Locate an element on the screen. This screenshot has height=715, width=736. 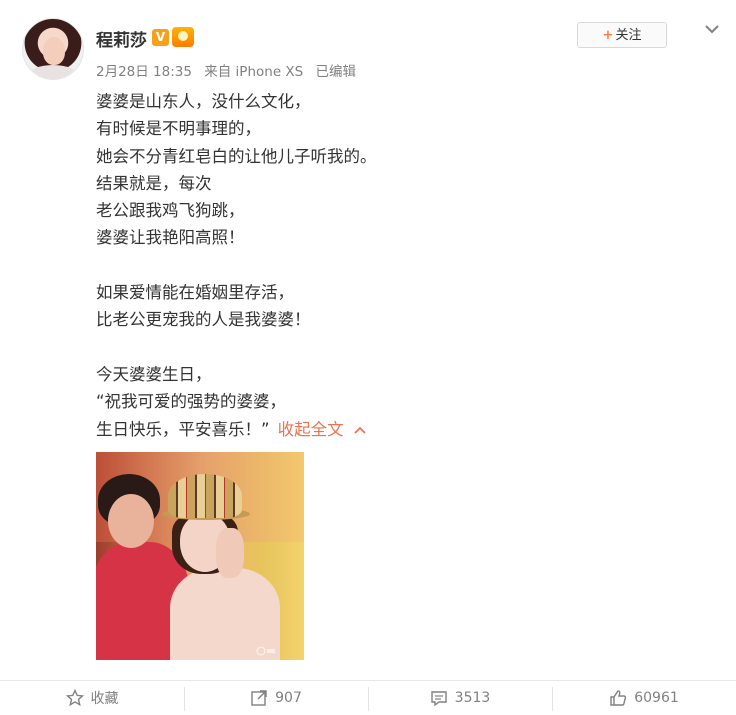
follow-button: + 关注 is located at coordinates (622, 35).